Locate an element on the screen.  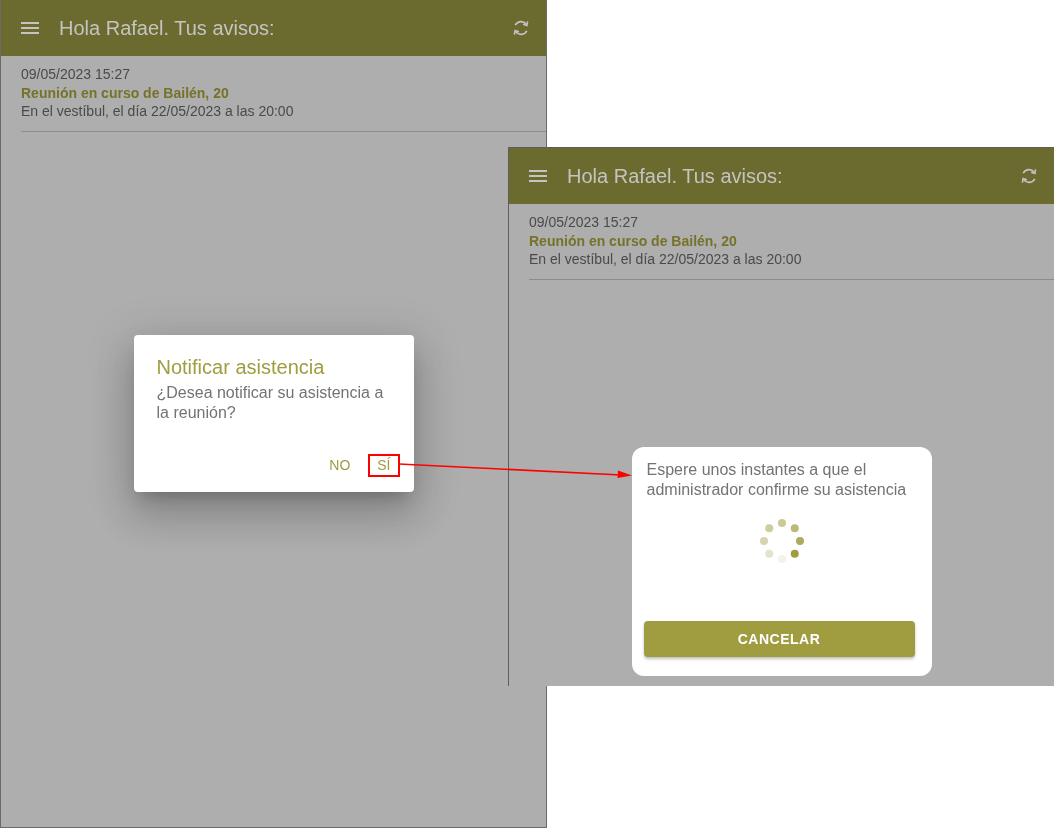
dialog-message: Espere unos instantes a que el administrador confirme su asistencia is located at coordinates (777, 479).